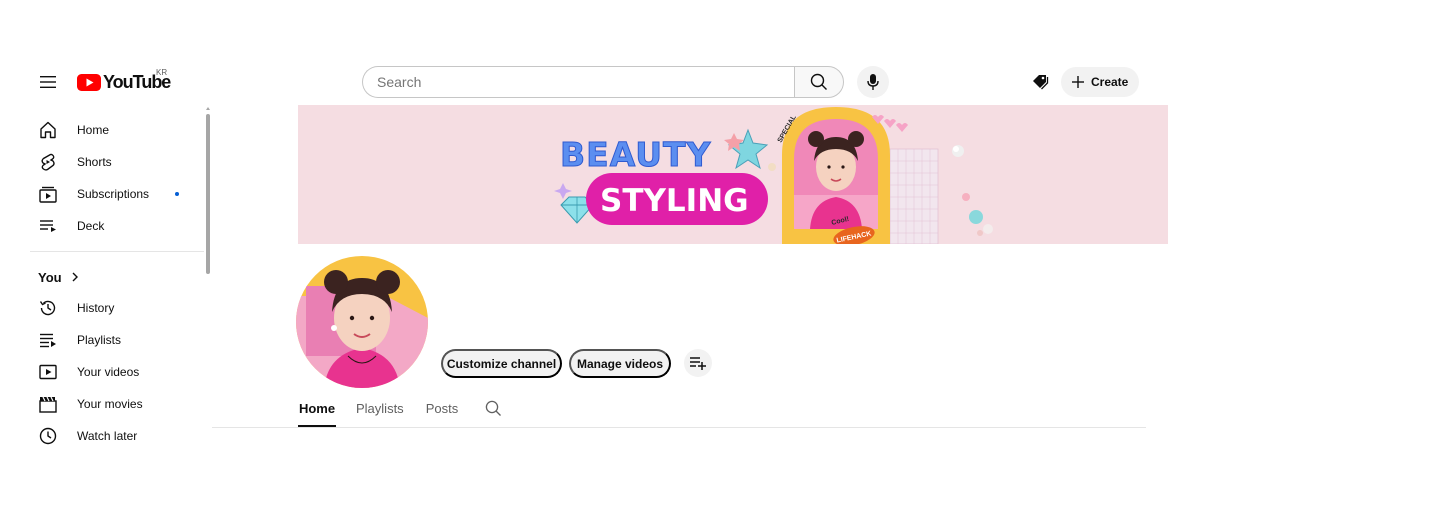 The image size is (1436, 515). What do you see at coordinates (679, 427) in the screenshot?
I see `tabs-divider` at bounding box center [679, 427].